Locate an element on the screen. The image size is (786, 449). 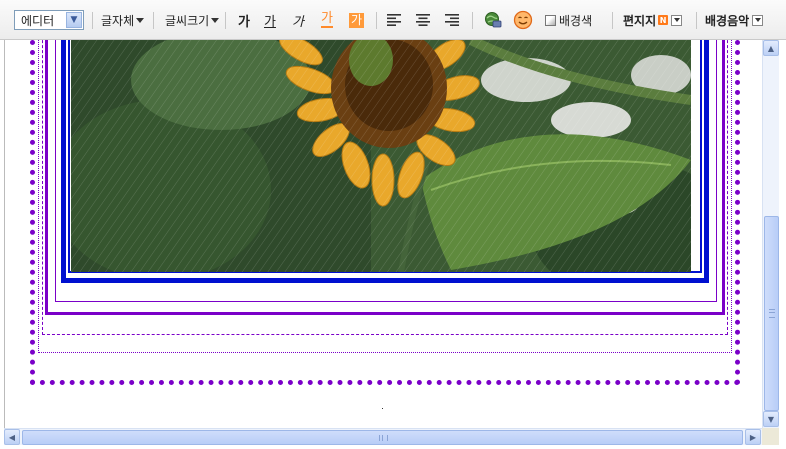
bg-color-icon is located at coordinates (550, 20).